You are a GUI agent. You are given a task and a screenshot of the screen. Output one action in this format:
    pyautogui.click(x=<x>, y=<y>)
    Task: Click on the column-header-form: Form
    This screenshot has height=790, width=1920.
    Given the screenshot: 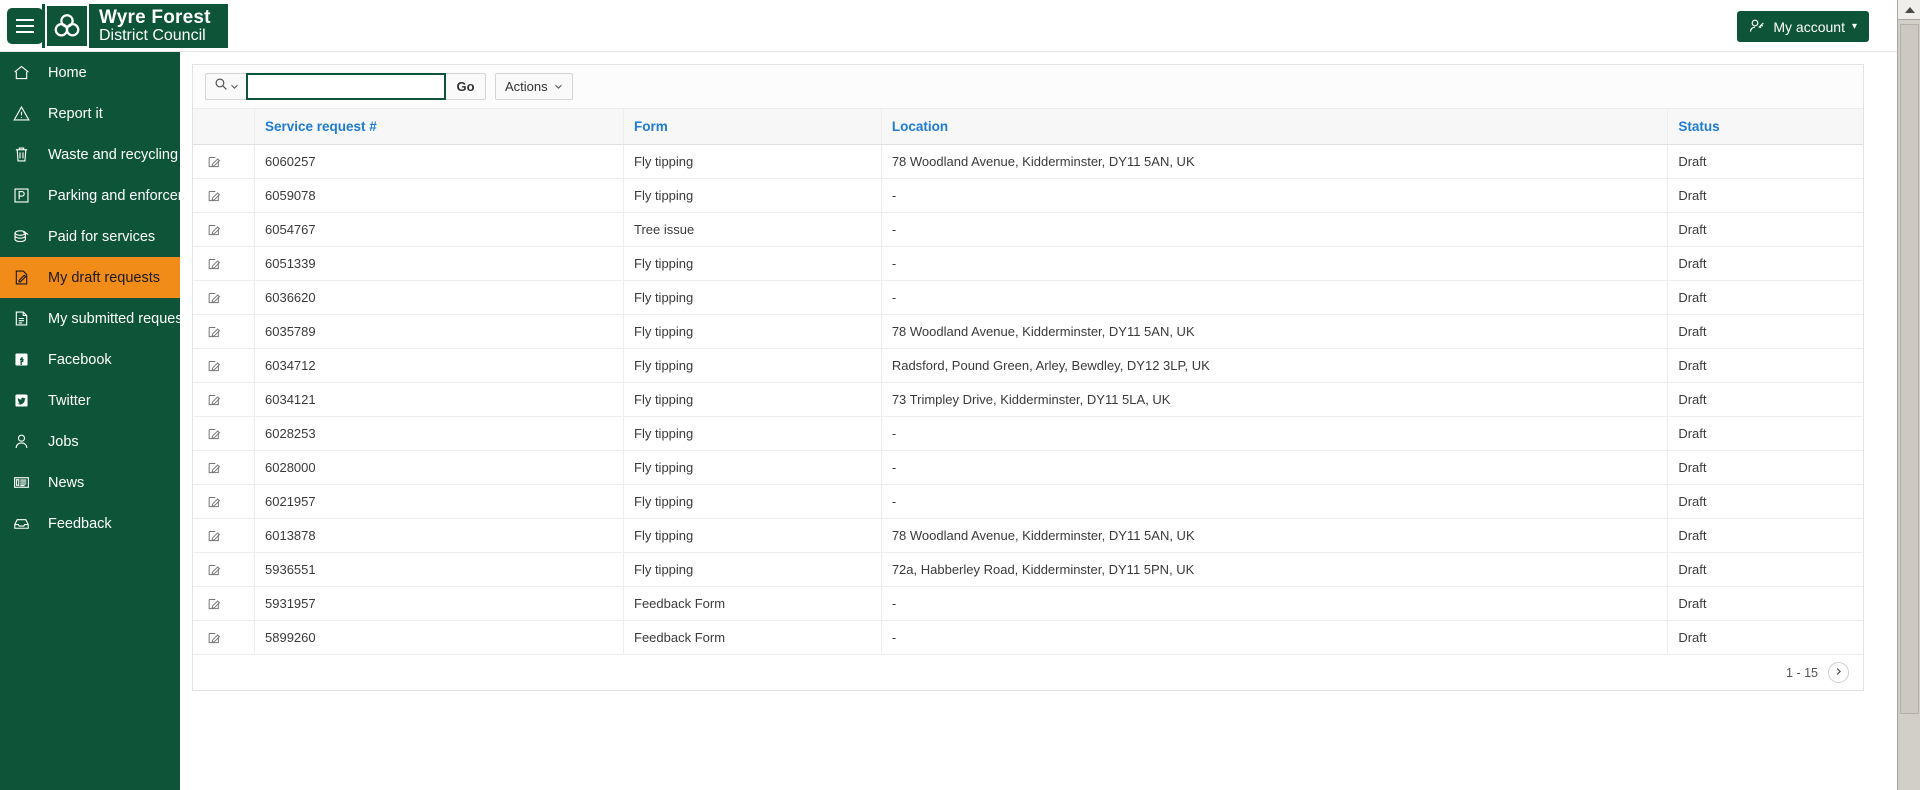 What is the action you would take?
    pyautogui.click(x=752, y=127)
    